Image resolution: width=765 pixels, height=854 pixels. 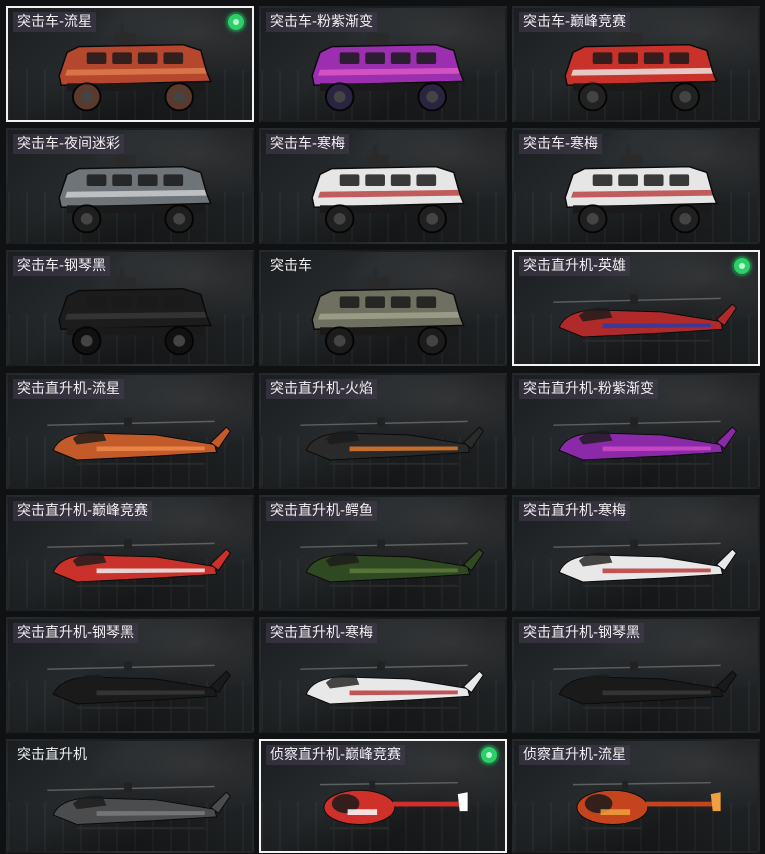 I want to click on skin-card: 突击直升机-巅峰竞赛, so click(x=130, y=553).